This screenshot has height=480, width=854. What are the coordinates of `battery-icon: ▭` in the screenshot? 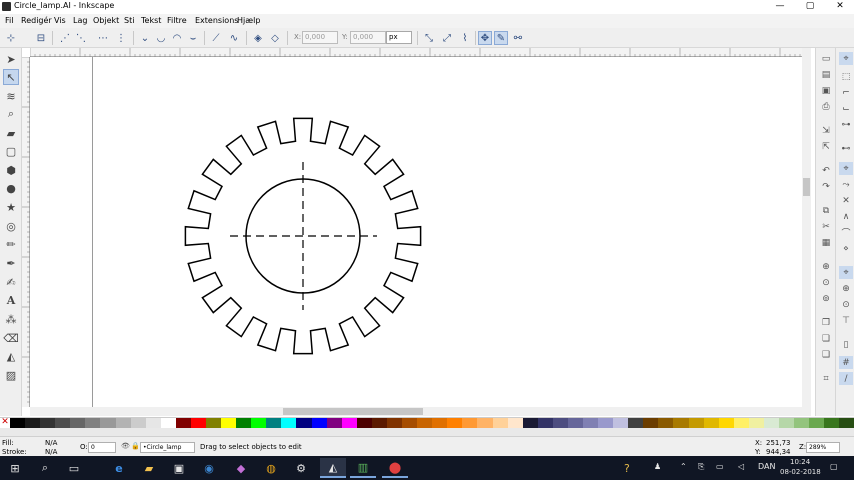 It's located at (720, 466).